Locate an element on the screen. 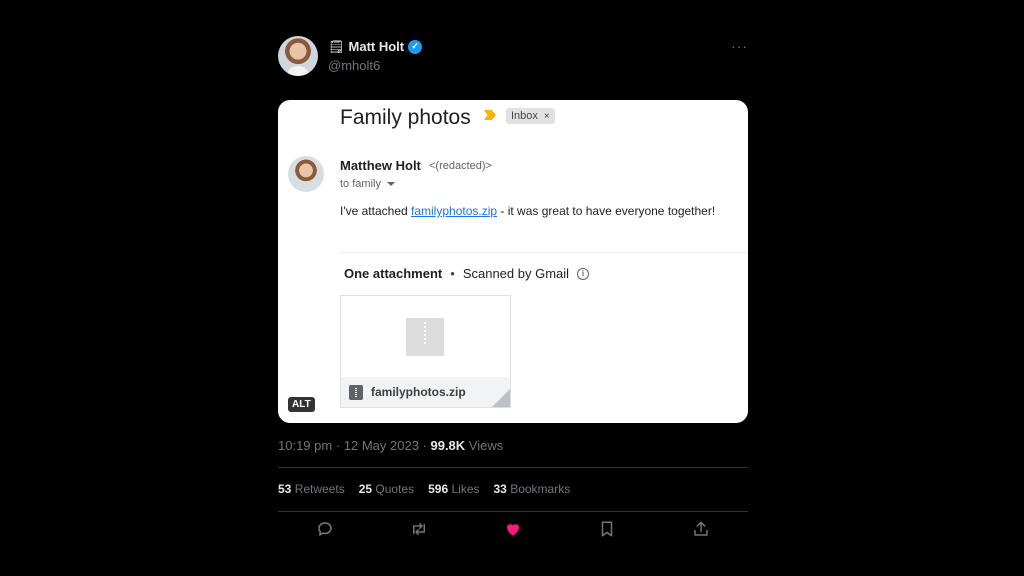 The height and width of the screenshot is (576, 1024). page-fold-icon is located at coordinates (501, 398).